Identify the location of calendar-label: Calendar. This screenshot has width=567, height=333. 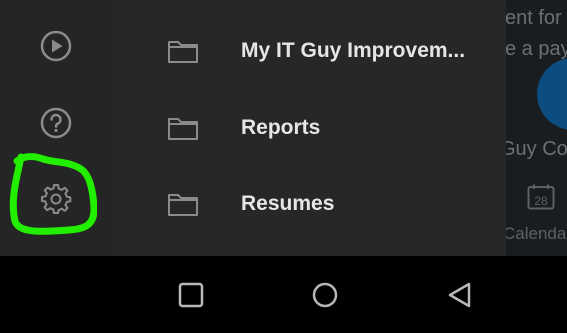
(535, 233).